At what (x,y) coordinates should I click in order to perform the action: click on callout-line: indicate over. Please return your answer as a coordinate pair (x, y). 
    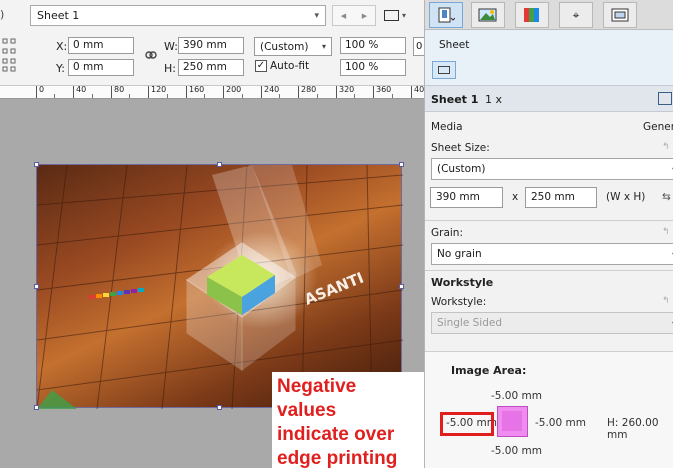
    Looking at the image, I should click on (336, 434).